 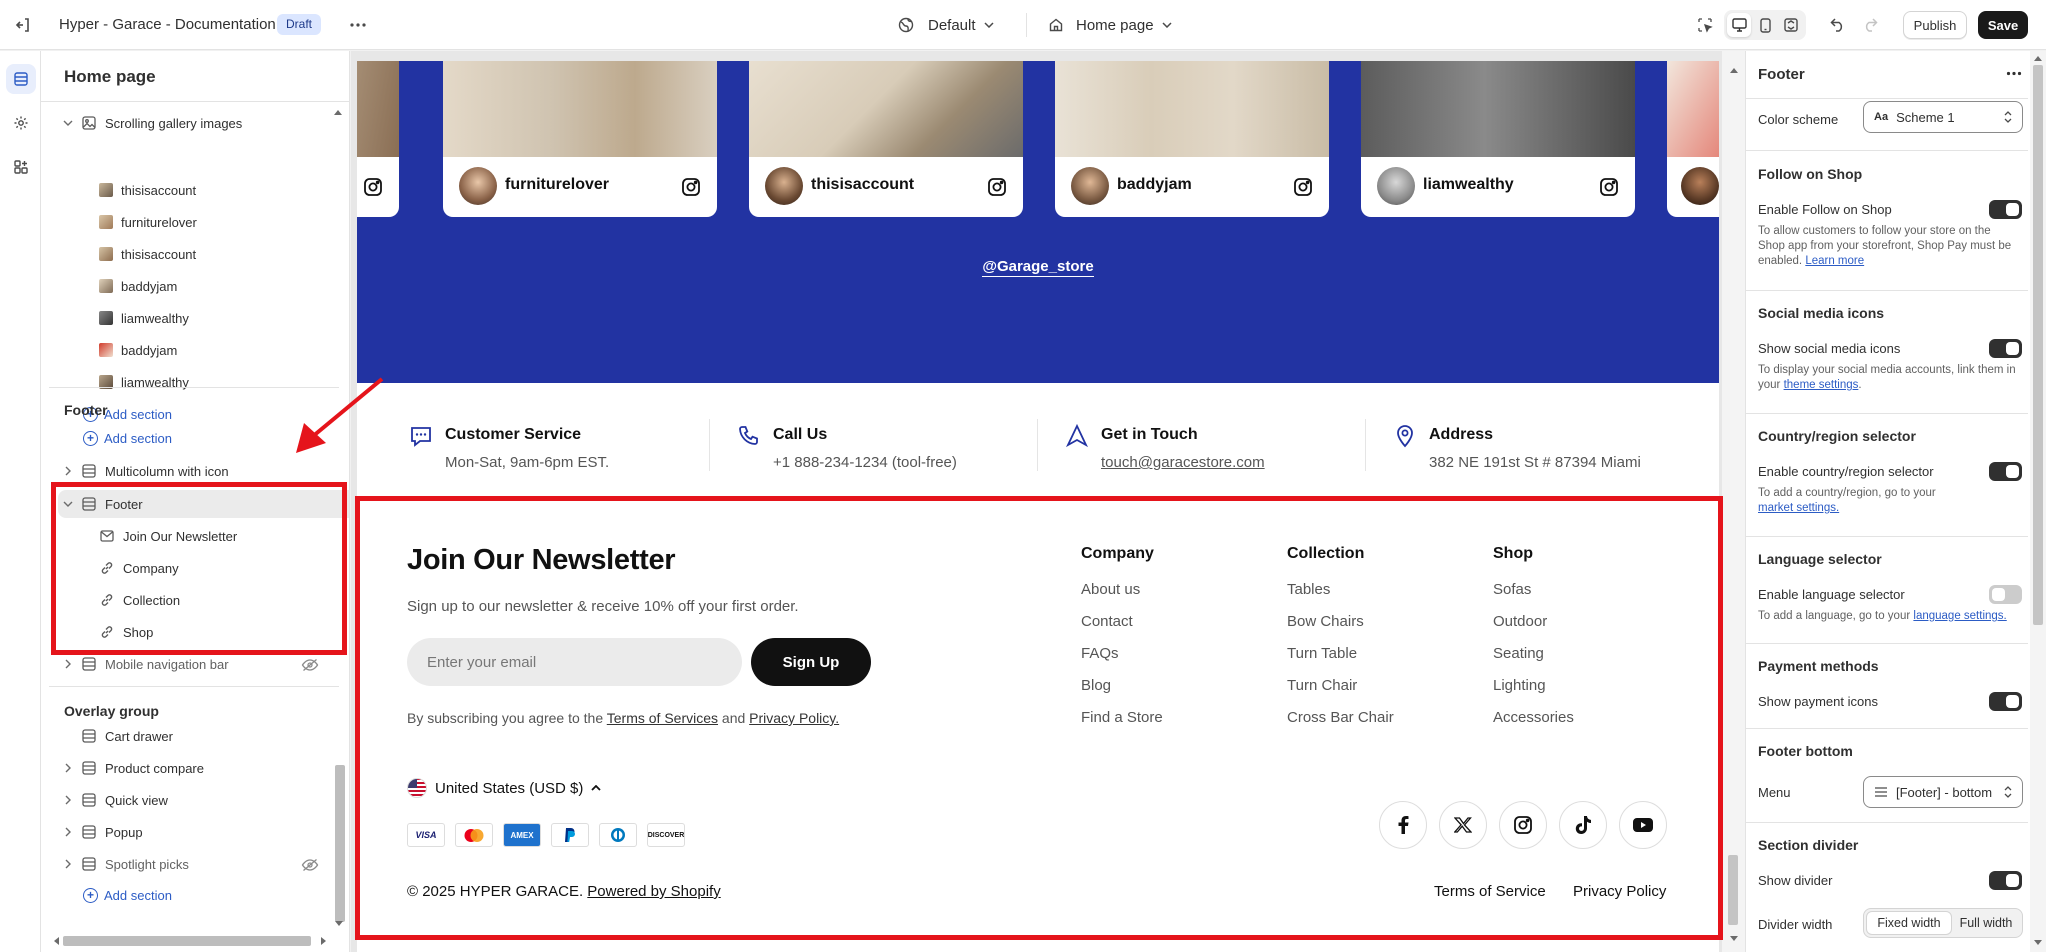 I want to click on gallery-card: liamwealthy, so click(x=1498, y=139).